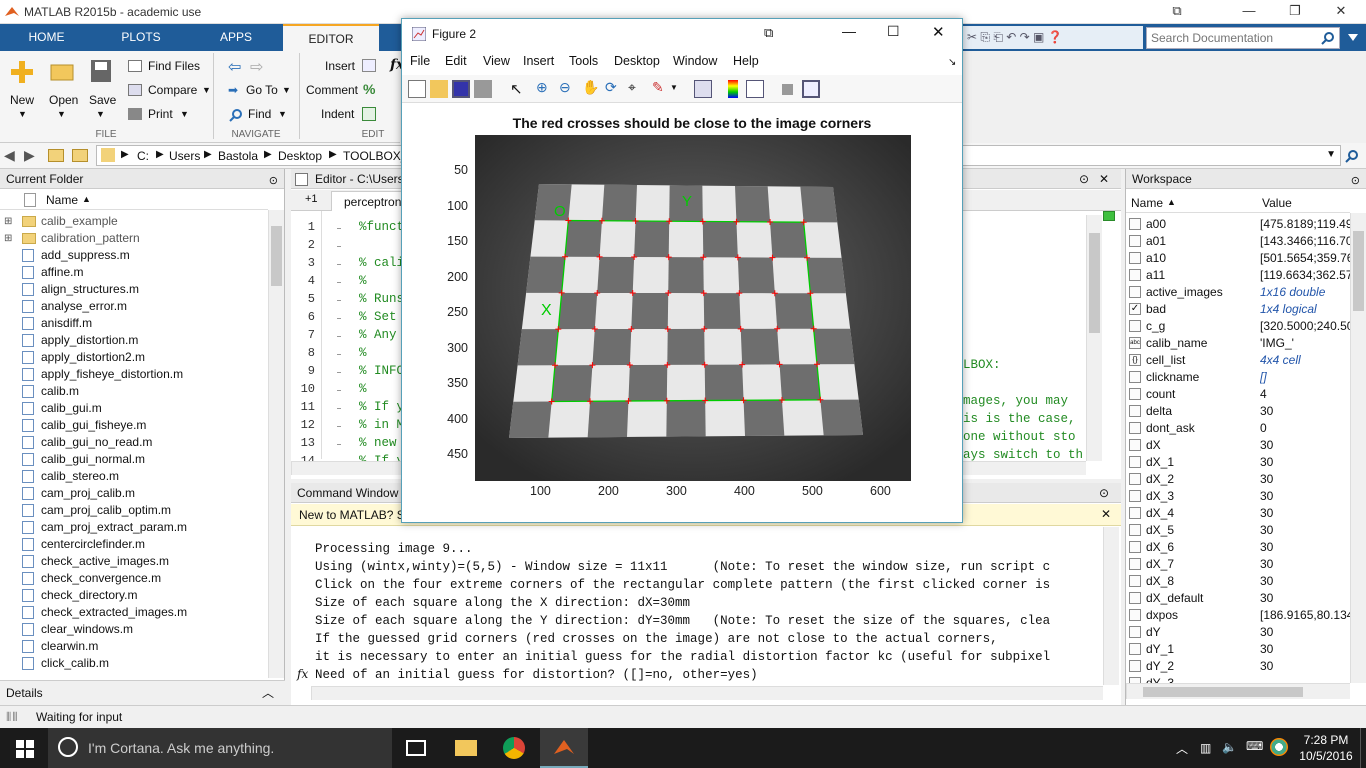 The image size is (1366, 768). I want to click on indent-icon, so click(369, 114).